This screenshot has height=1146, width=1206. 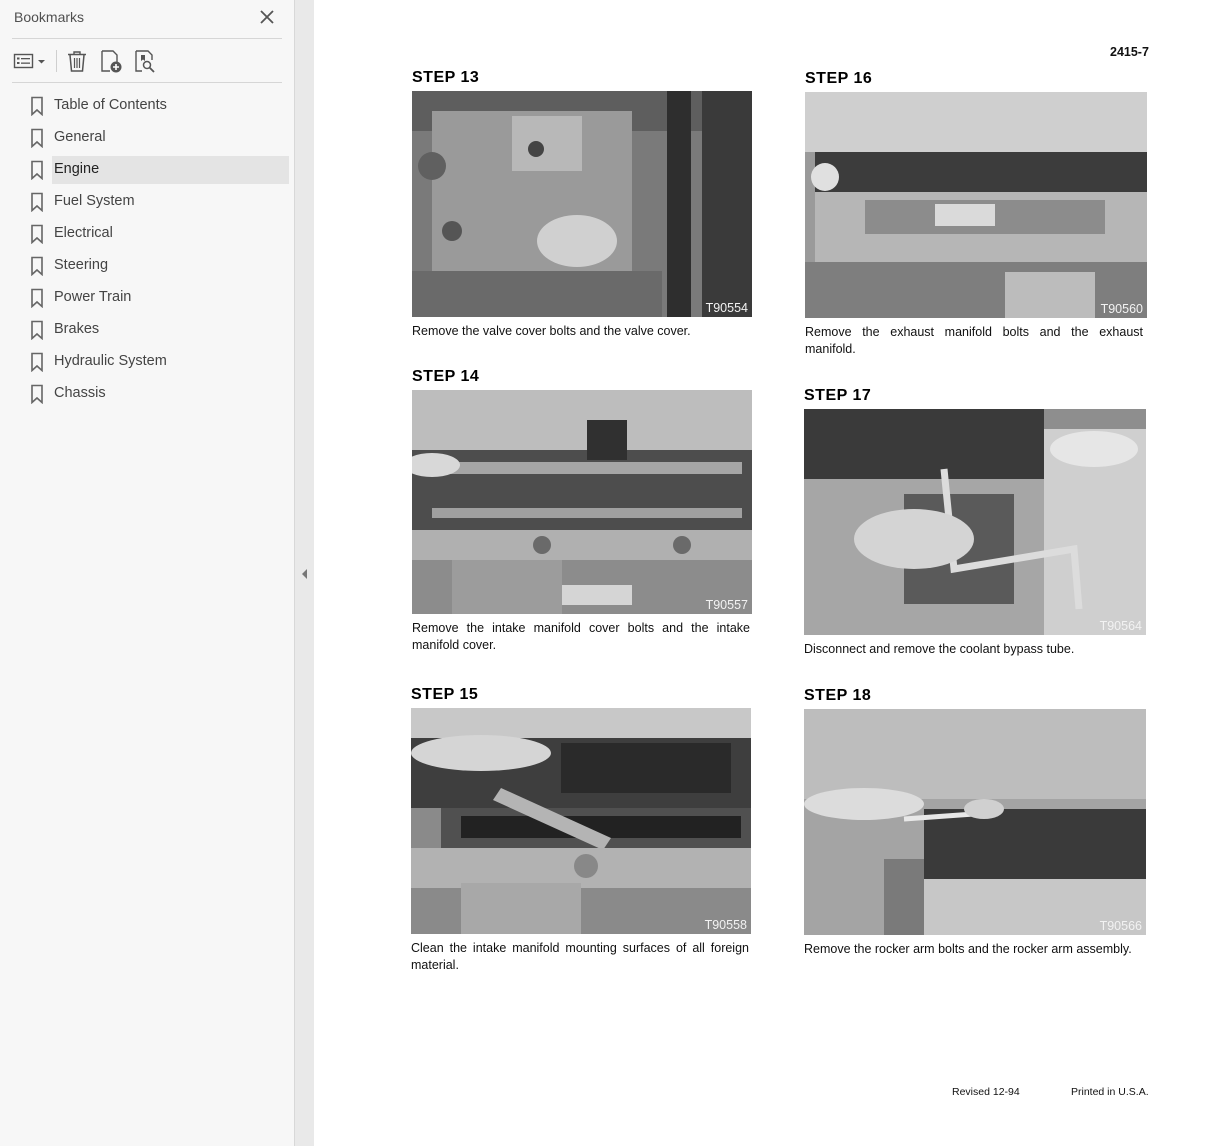 What do you see at coordinates (77, 329) in the screenshot?
I see `bookmark-label: Brakes` at bounding box center [77, 329].